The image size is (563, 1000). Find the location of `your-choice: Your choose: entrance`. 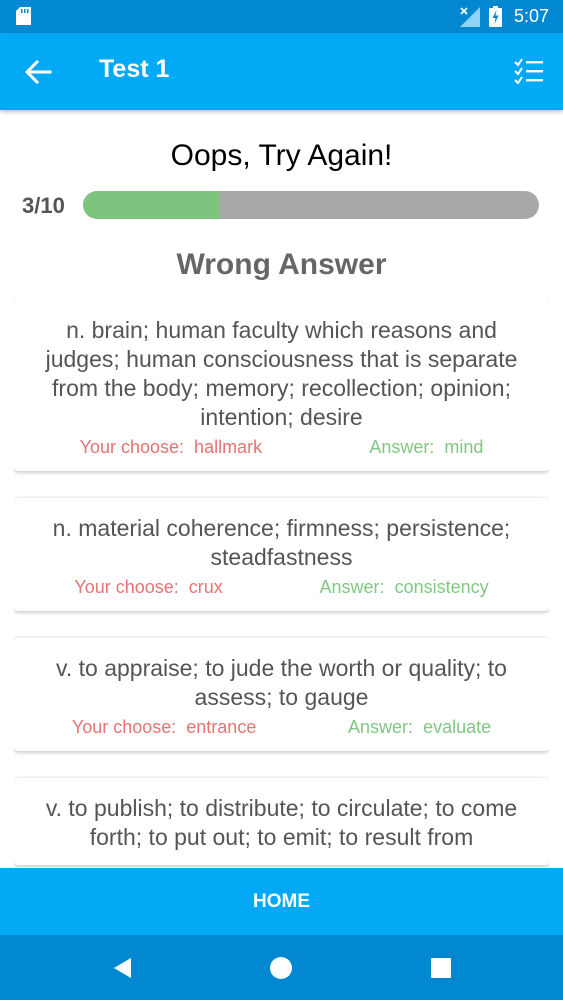

your-choice: Your choose: entrance is located at coordinates (164, 727).